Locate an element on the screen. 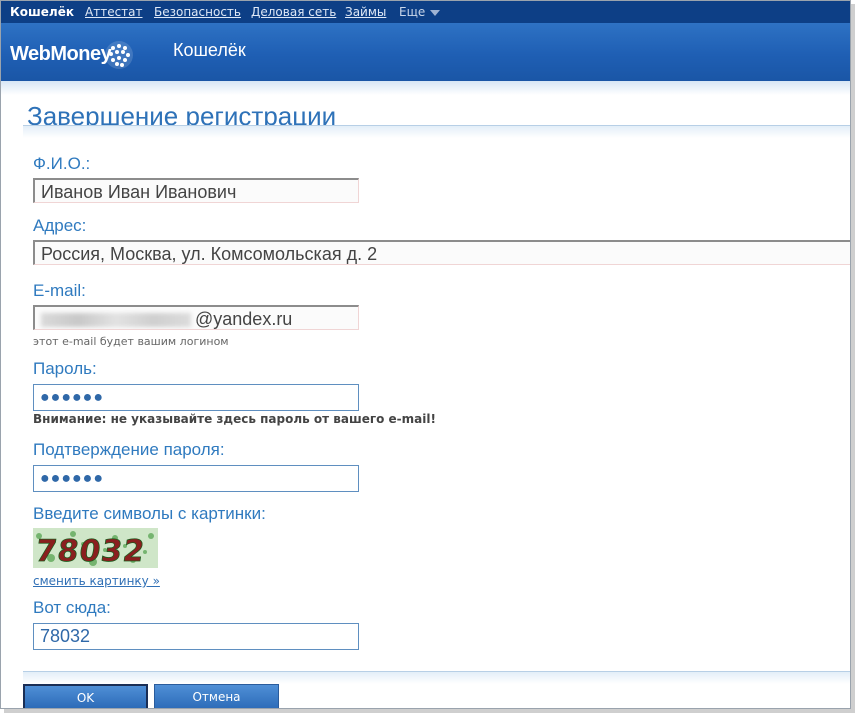 The image size is (855, 713). fio-field: Иванов Иван Иванович is located at coordinates (196, 190).